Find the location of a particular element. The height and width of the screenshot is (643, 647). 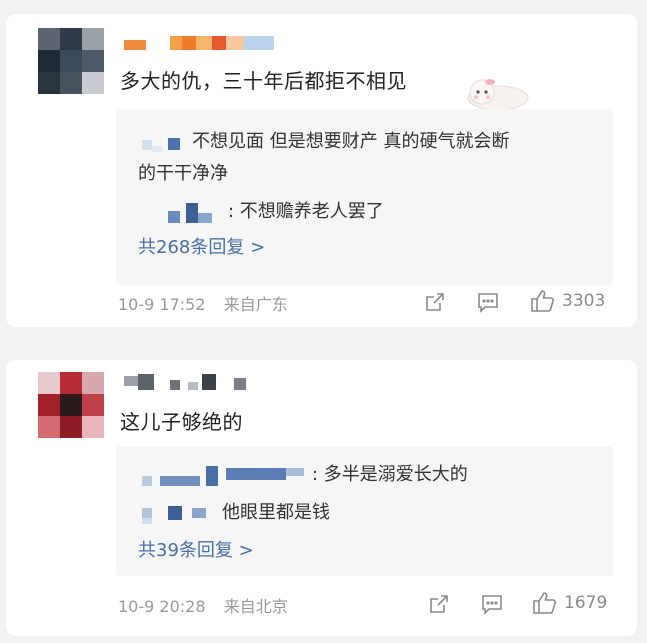

comment-meta: 10-9 17:52 来自广东 is located at coordinates (203, 303).